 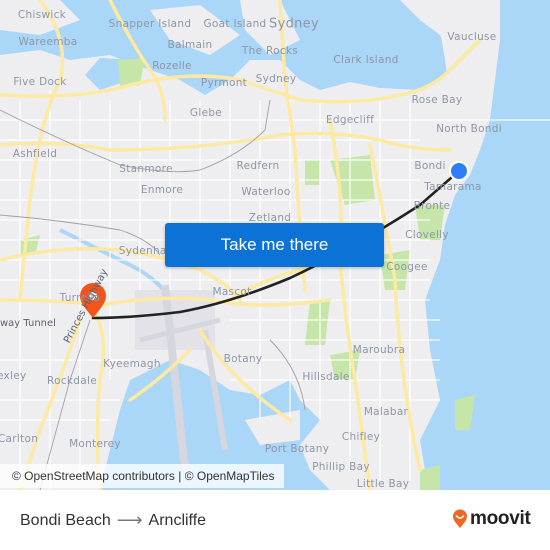 I want to click on place-label: Wareemba, so click(x=48, y=42).